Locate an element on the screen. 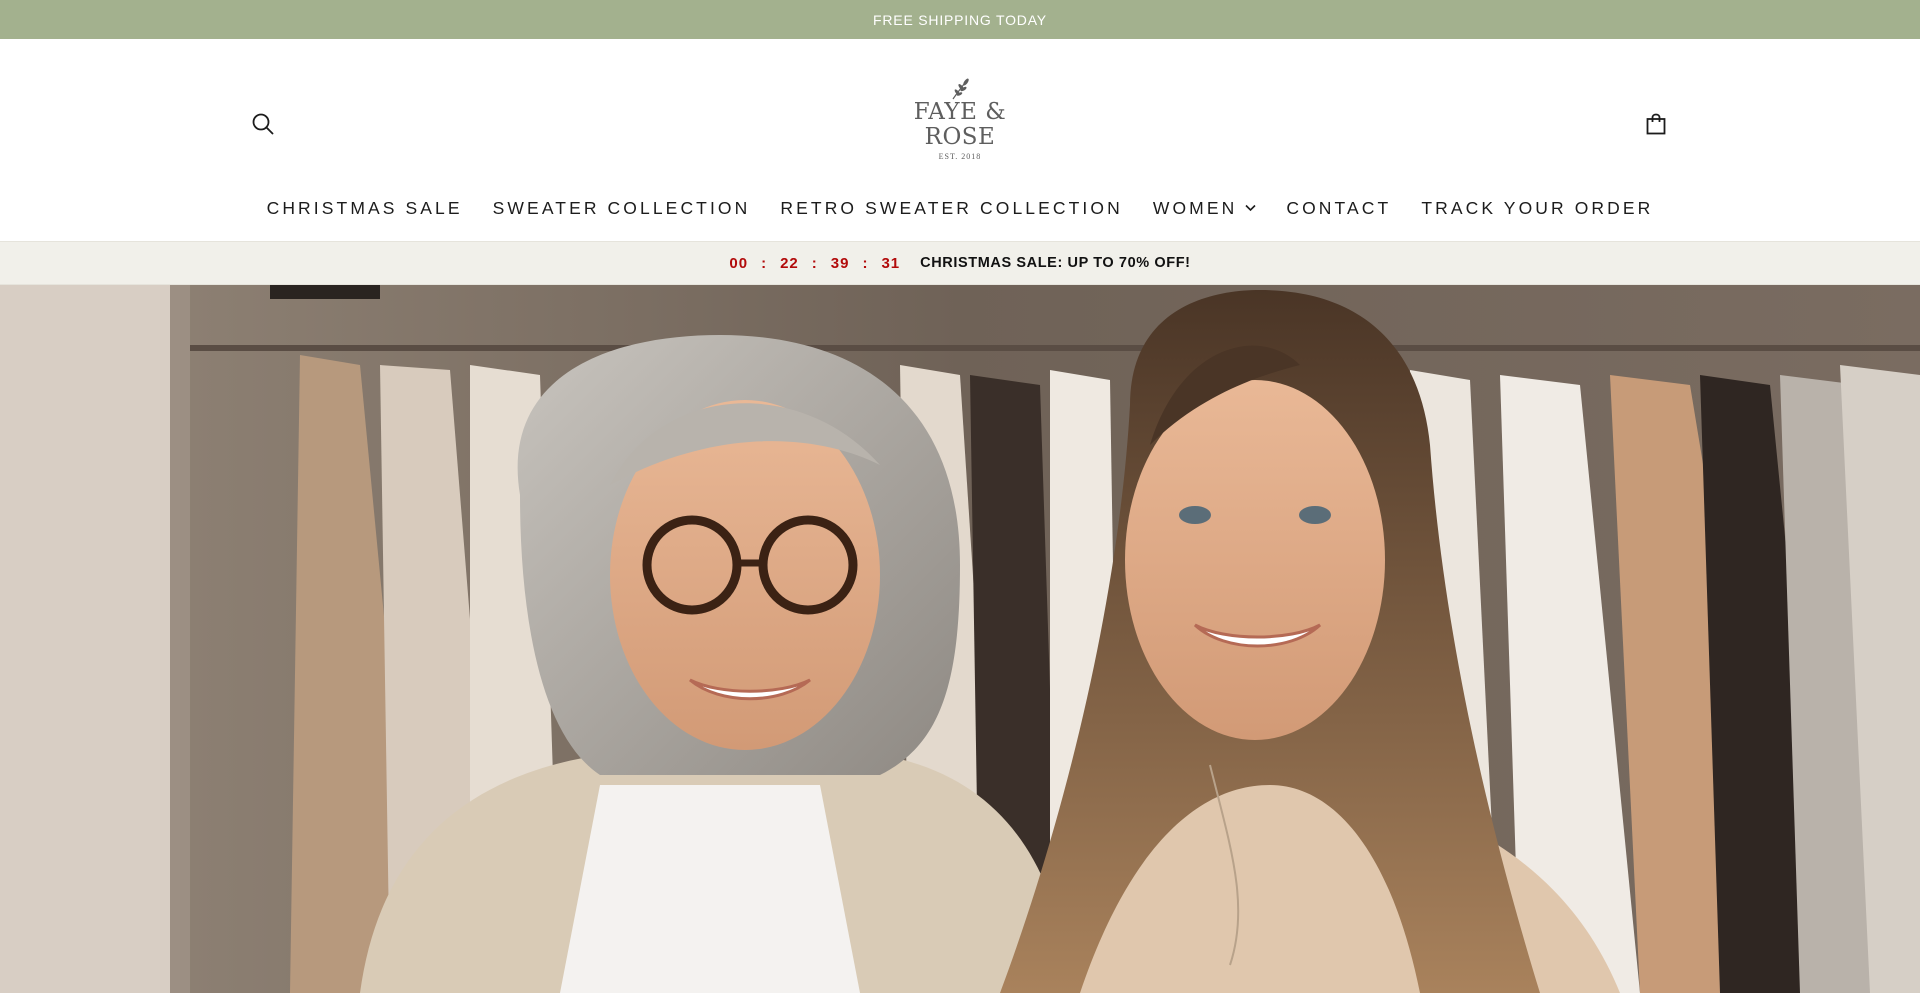 Image resolution: width=1920 pixels, height=993 pixels. logo-text-line2: ROSE is located at coordinates (960, 137).